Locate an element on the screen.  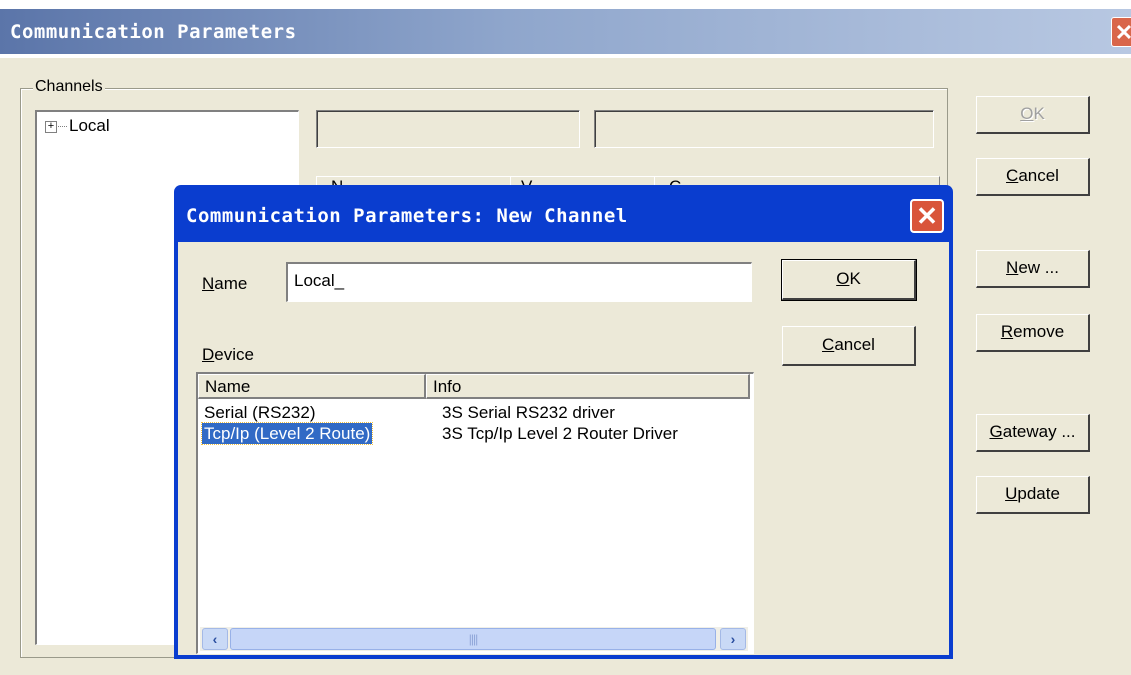
dialog-ok-label-rest: K is located at coordinates (855, 278).